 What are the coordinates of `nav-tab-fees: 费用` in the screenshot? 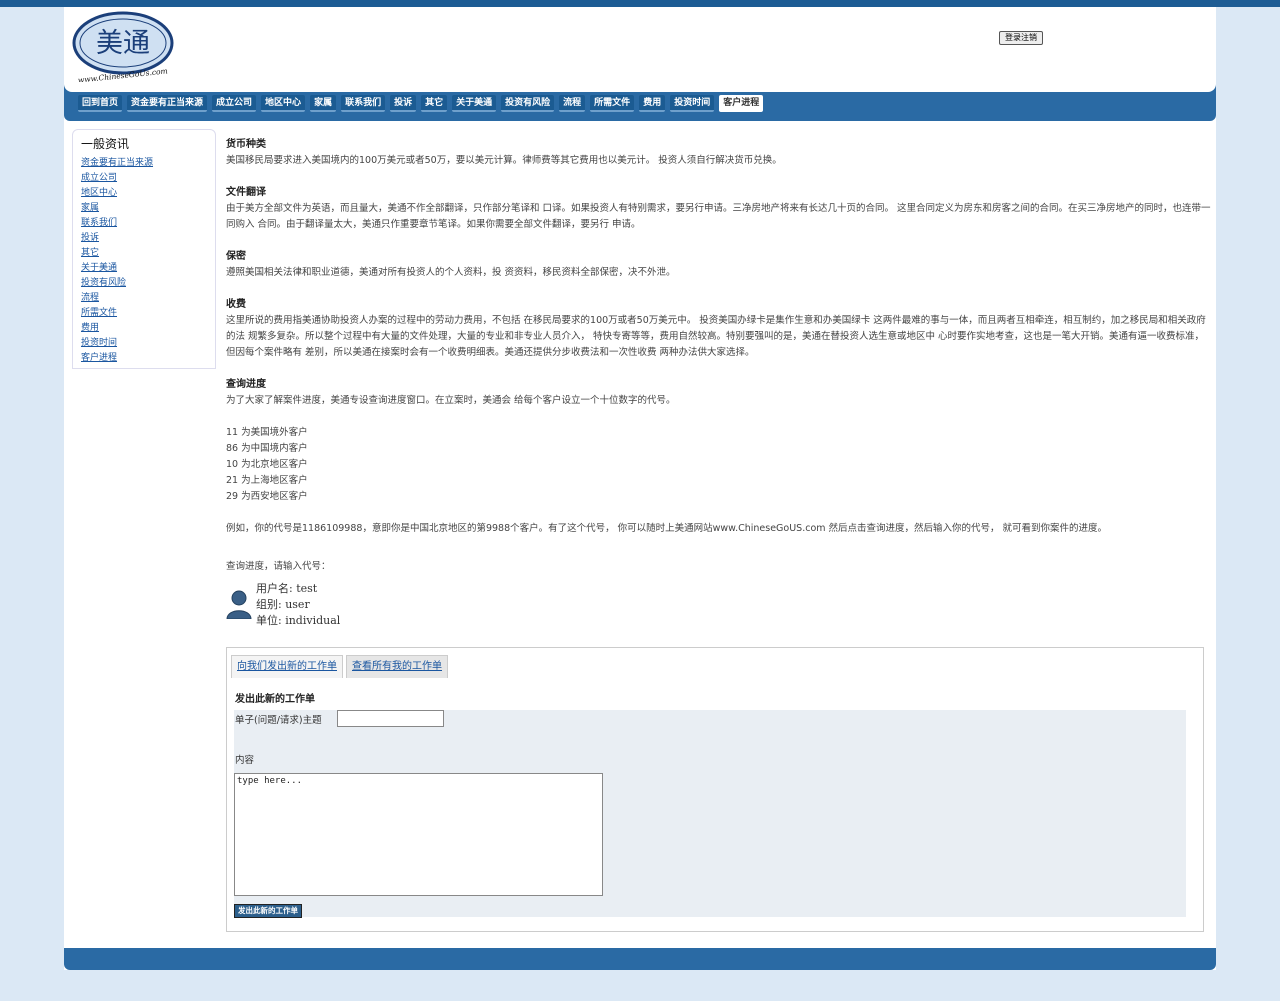 It's located at (652, 103).